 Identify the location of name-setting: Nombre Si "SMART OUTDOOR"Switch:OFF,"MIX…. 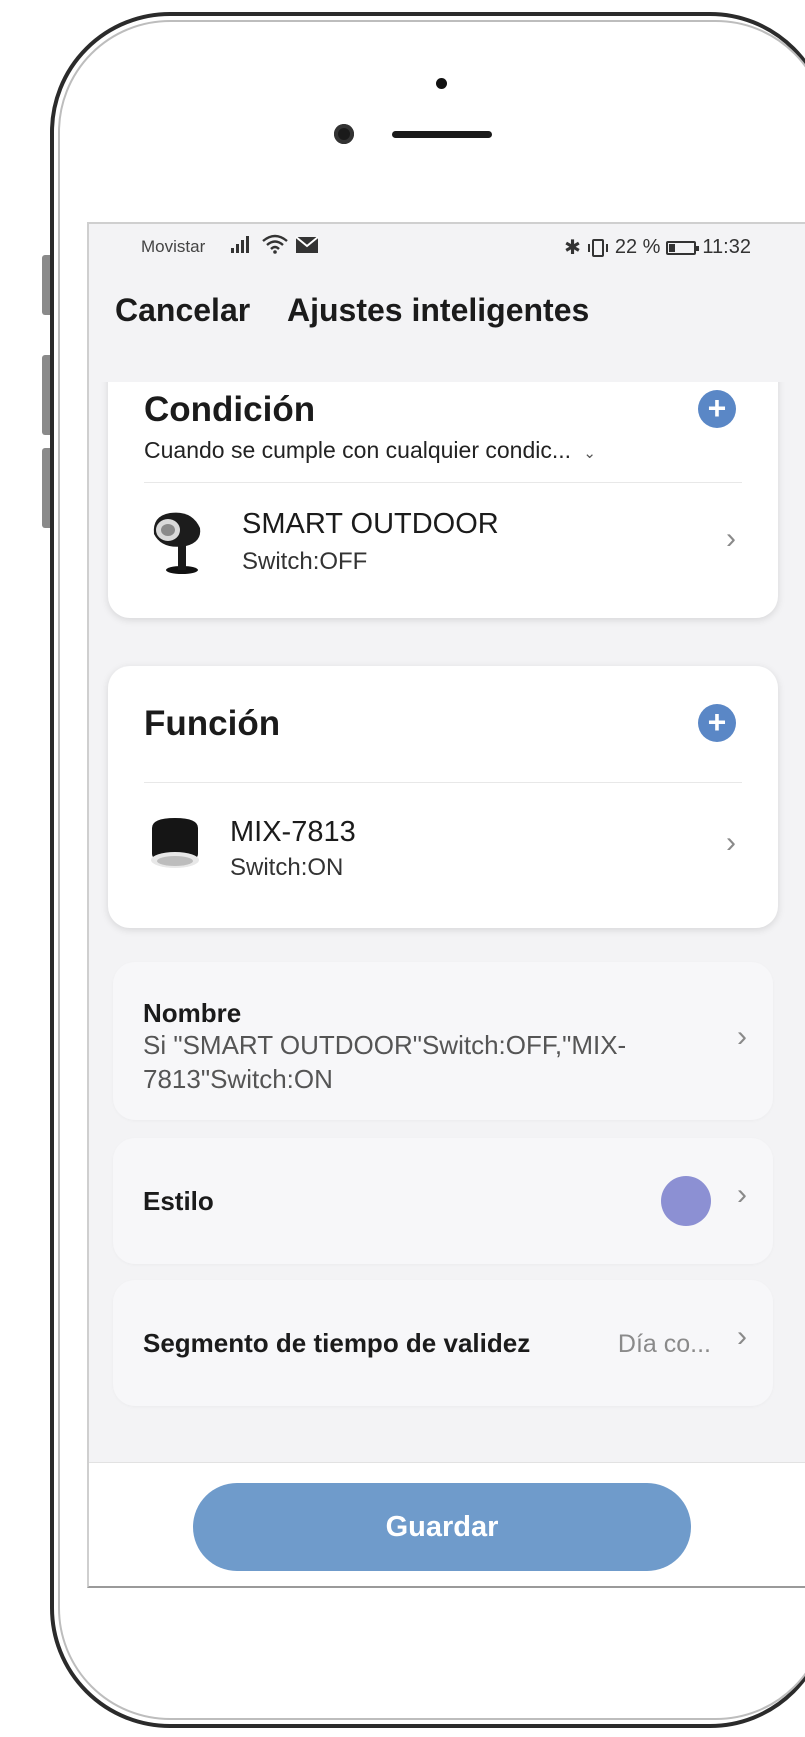
(443, 1041).